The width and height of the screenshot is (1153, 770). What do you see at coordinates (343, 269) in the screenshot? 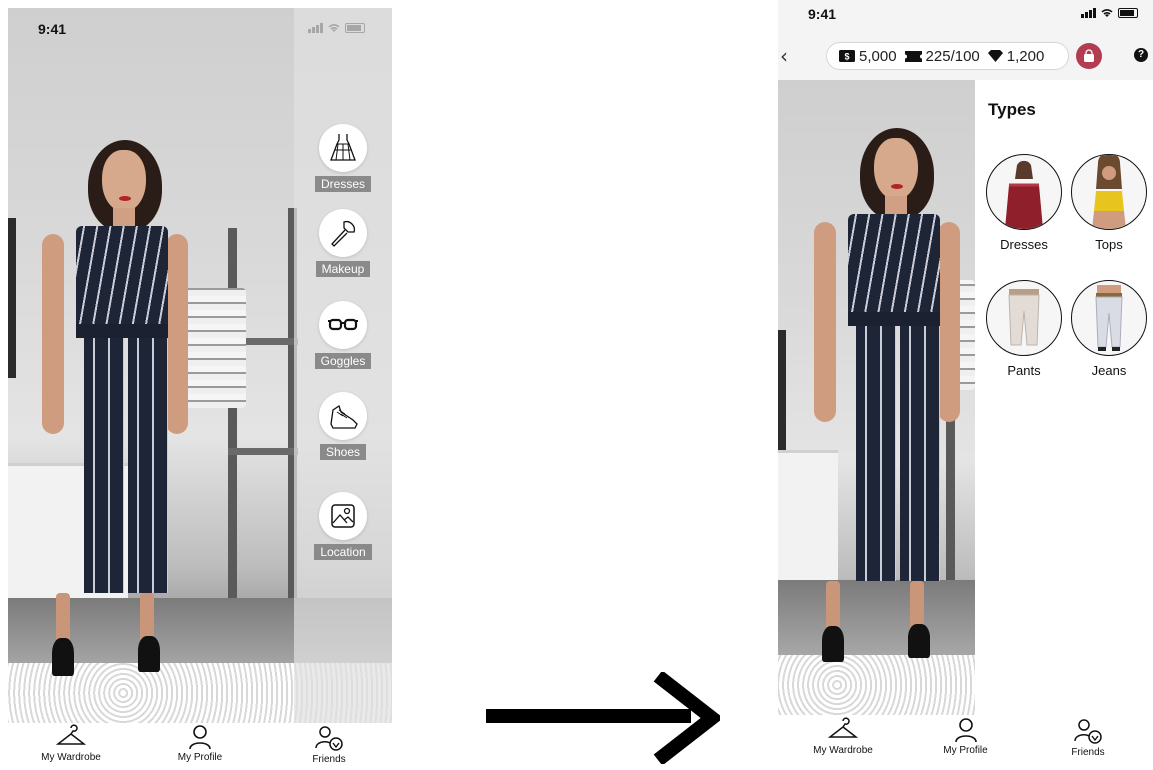
I see `category-label: Makeup` at bounding box center [343, 269].